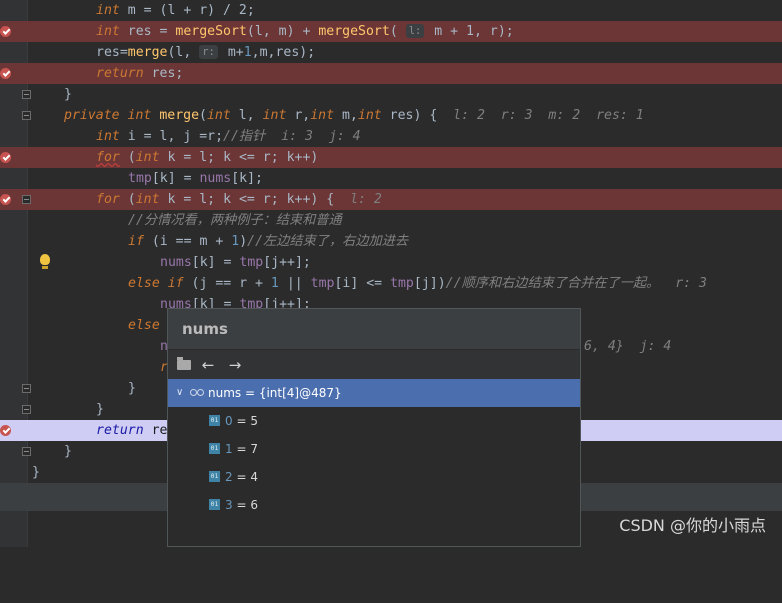 The width and height of the screenshot is (782, 603). What do you see at coordinates (415, 31) in the screenshot?
I see `parameter-hint: l:` at bounding box center [415, 31].